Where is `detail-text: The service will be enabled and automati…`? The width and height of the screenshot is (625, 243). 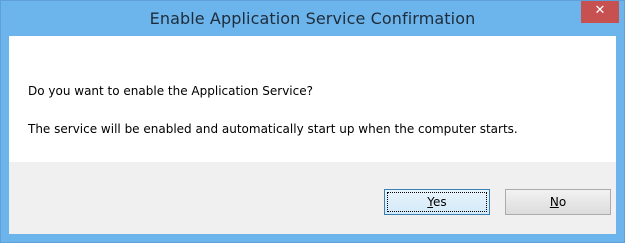
detail-text: The service will be enabled and automati… is located at coordinates (273, 129).